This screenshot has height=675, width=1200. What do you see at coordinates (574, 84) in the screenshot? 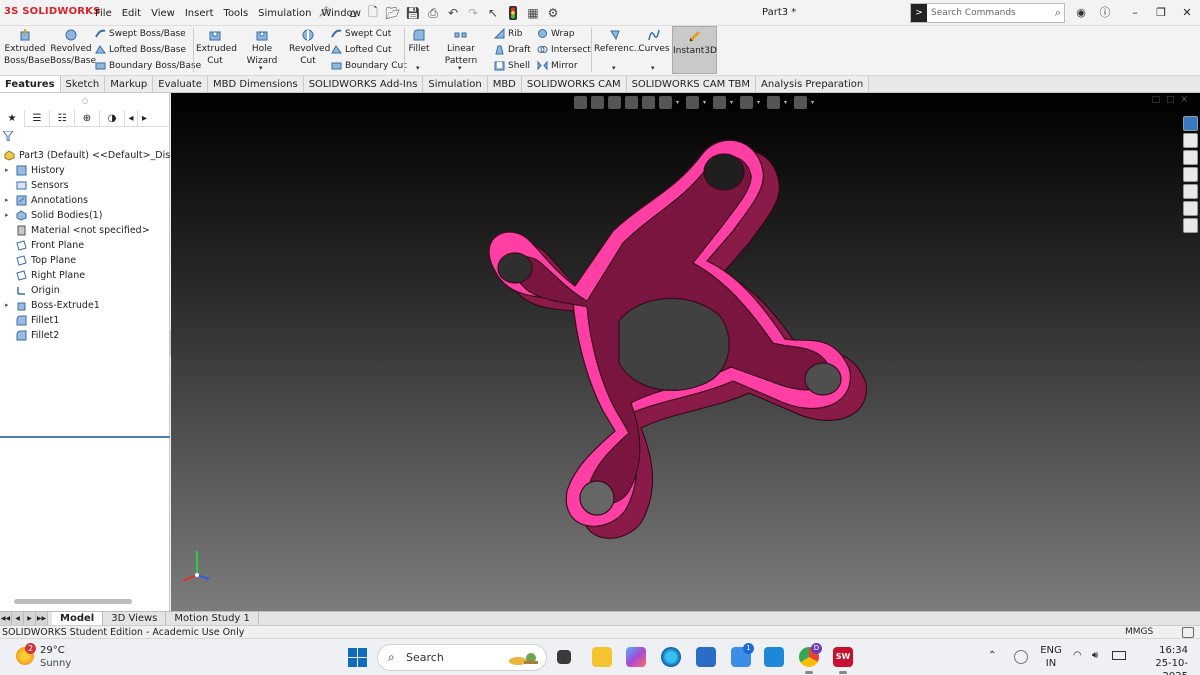
I see `tab-solidworks-cam: SOLIDWORKS CAM` at bounding box center [574, 84].